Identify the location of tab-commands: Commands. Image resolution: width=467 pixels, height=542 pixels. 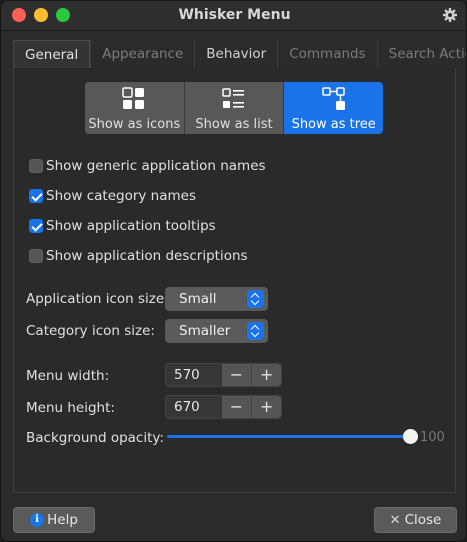
(326, 54).